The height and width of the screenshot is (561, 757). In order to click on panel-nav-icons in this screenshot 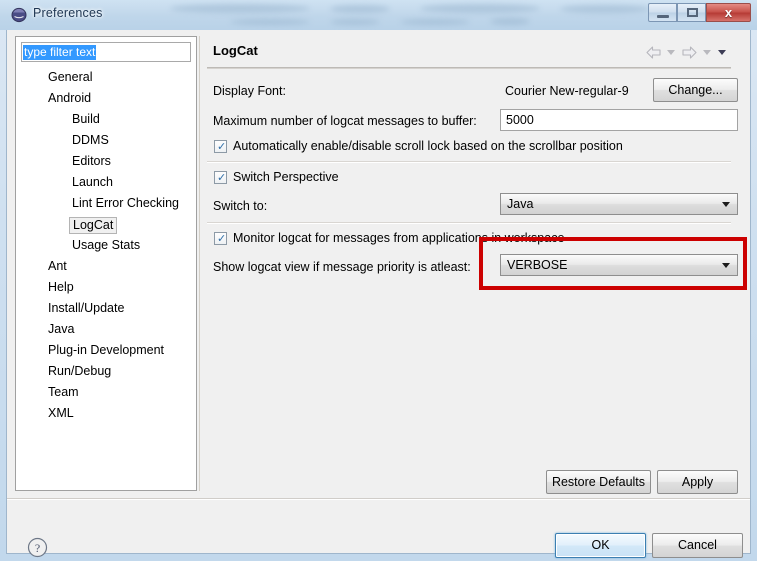, I will do `click(686, 52)`.